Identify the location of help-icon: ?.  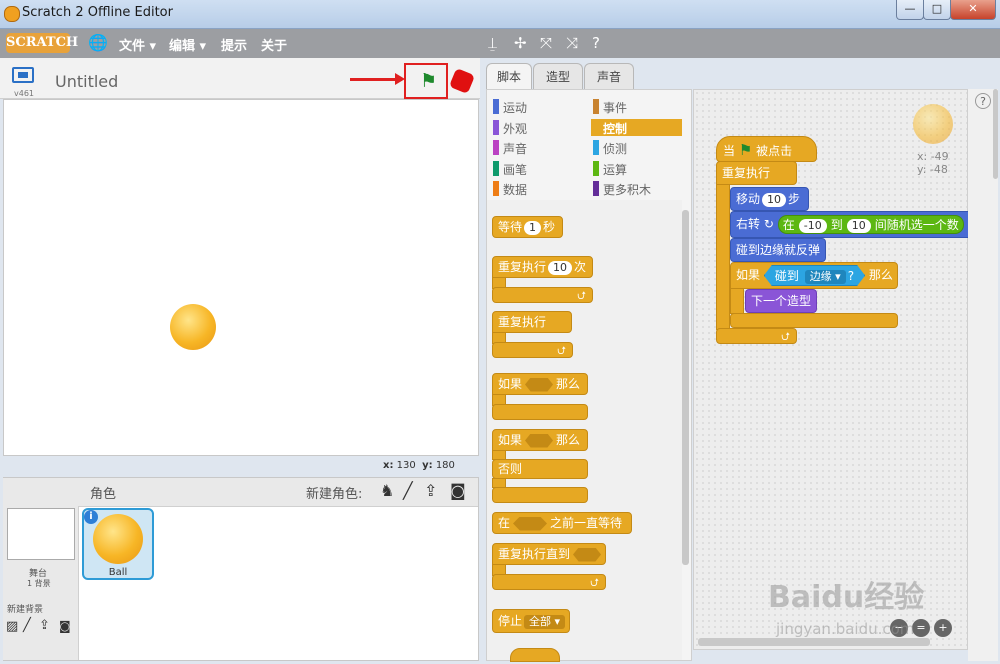
(596, 43).